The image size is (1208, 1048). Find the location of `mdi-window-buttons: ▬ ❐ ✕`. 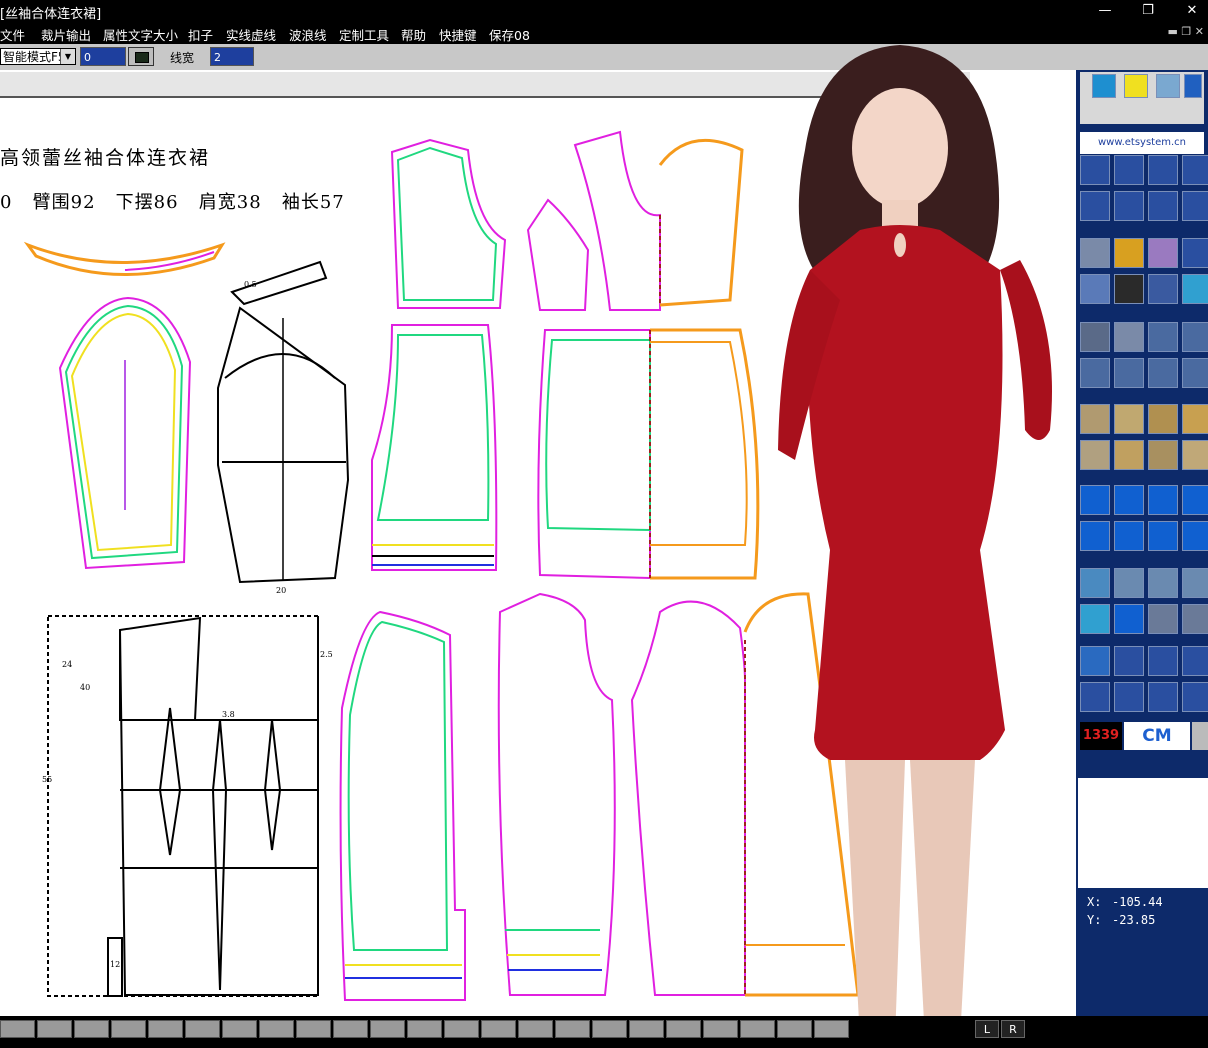

mdi-window-buttons: ▬ ❐ ✕ is located at coordinates (1186, 31).